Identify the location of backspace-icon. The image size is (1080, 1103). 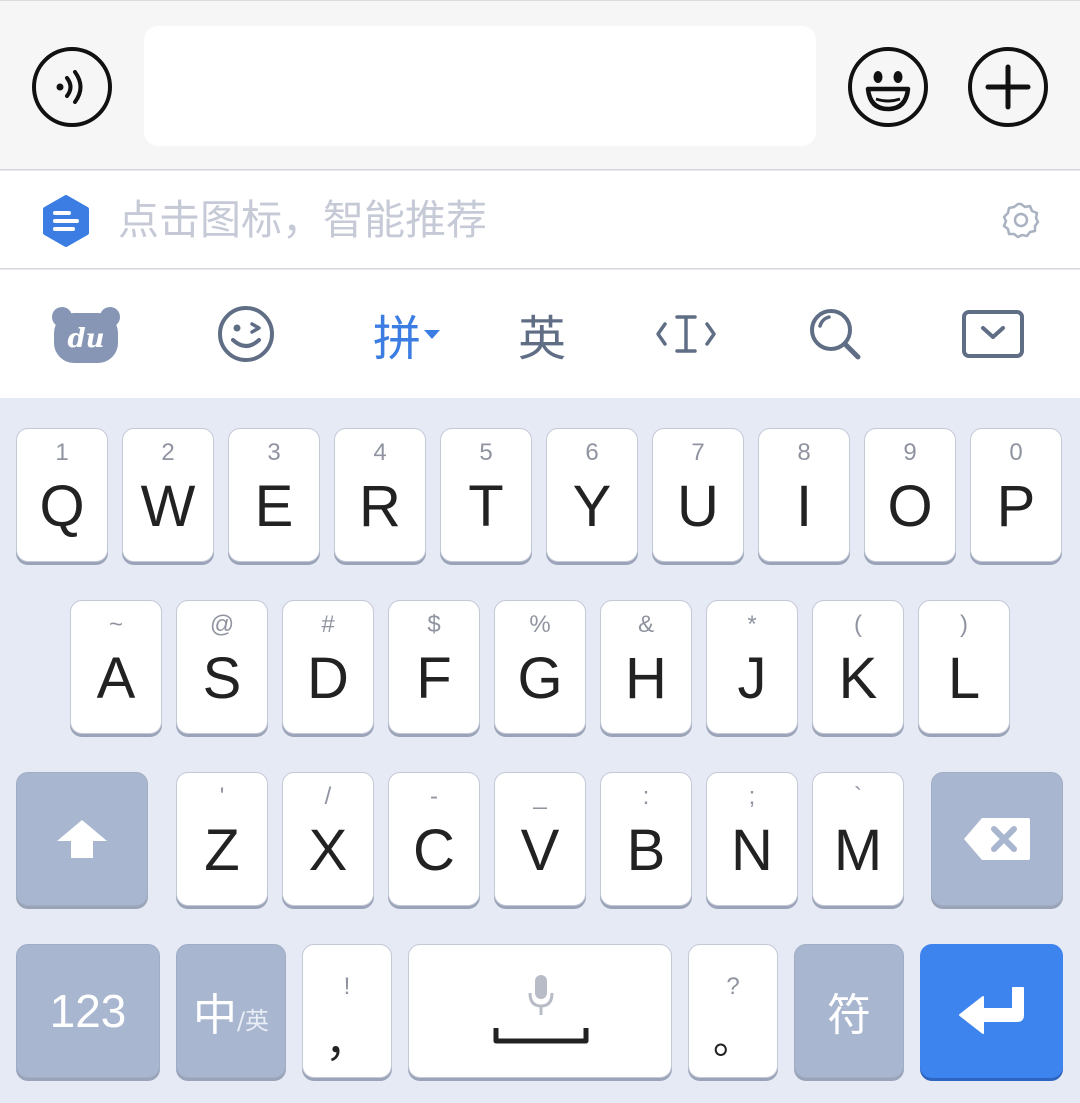
(997, 839).